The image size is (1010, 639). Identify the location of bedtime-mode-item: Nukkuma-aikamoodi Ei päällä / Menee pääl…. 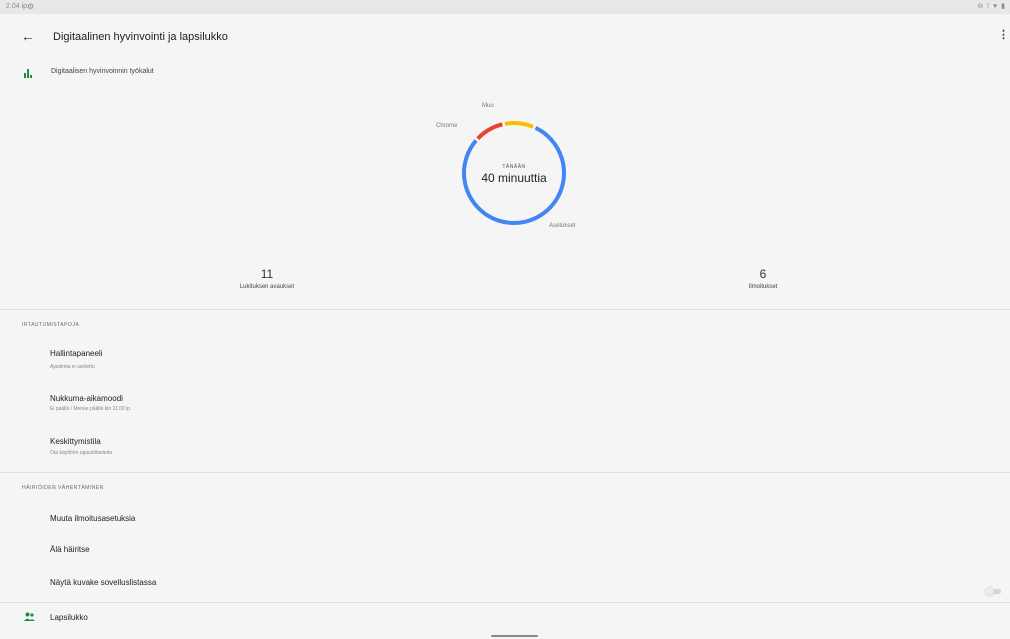
(505, 406).